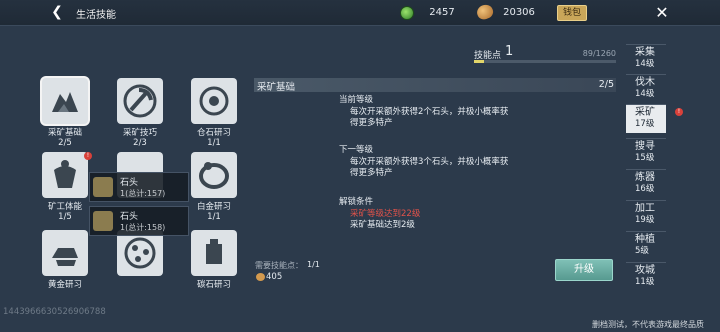  I want to click on unlock-conditions-label: 解锁条件, so click(356, 202).